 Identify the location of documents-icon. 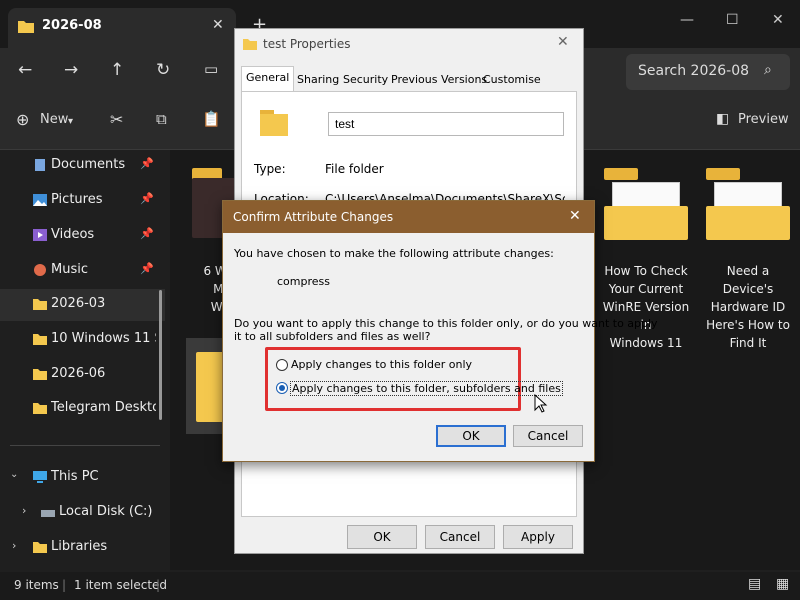
(40, 165).